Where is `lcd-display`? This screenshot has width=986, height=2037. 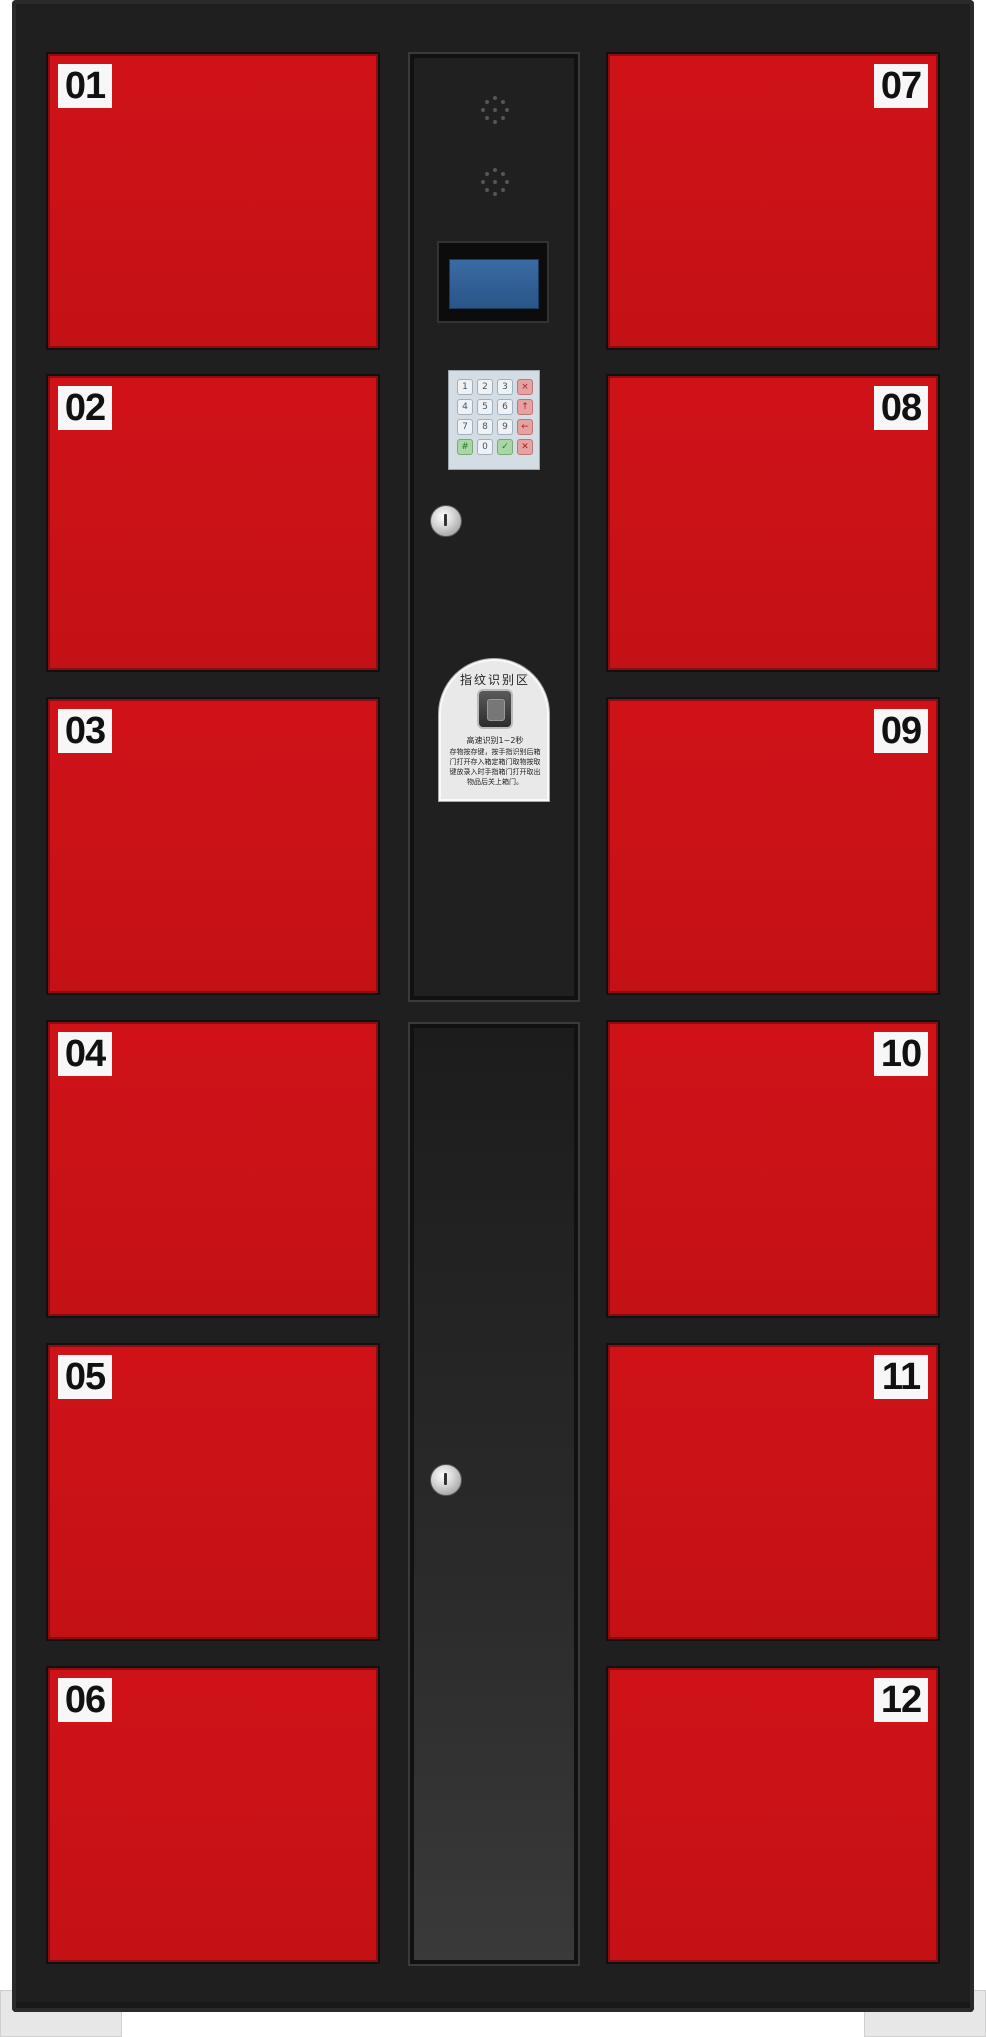 lcd-display is located at coordinates (493, 282).